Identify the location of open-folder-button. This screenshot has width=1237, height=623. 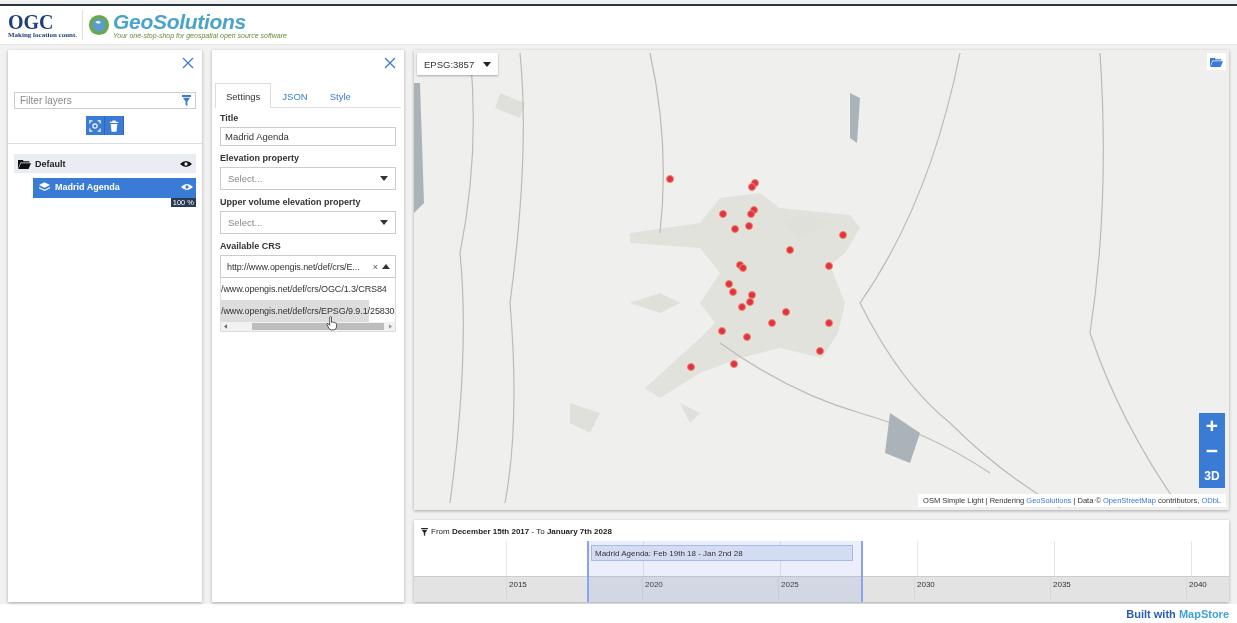
(1216, 61).